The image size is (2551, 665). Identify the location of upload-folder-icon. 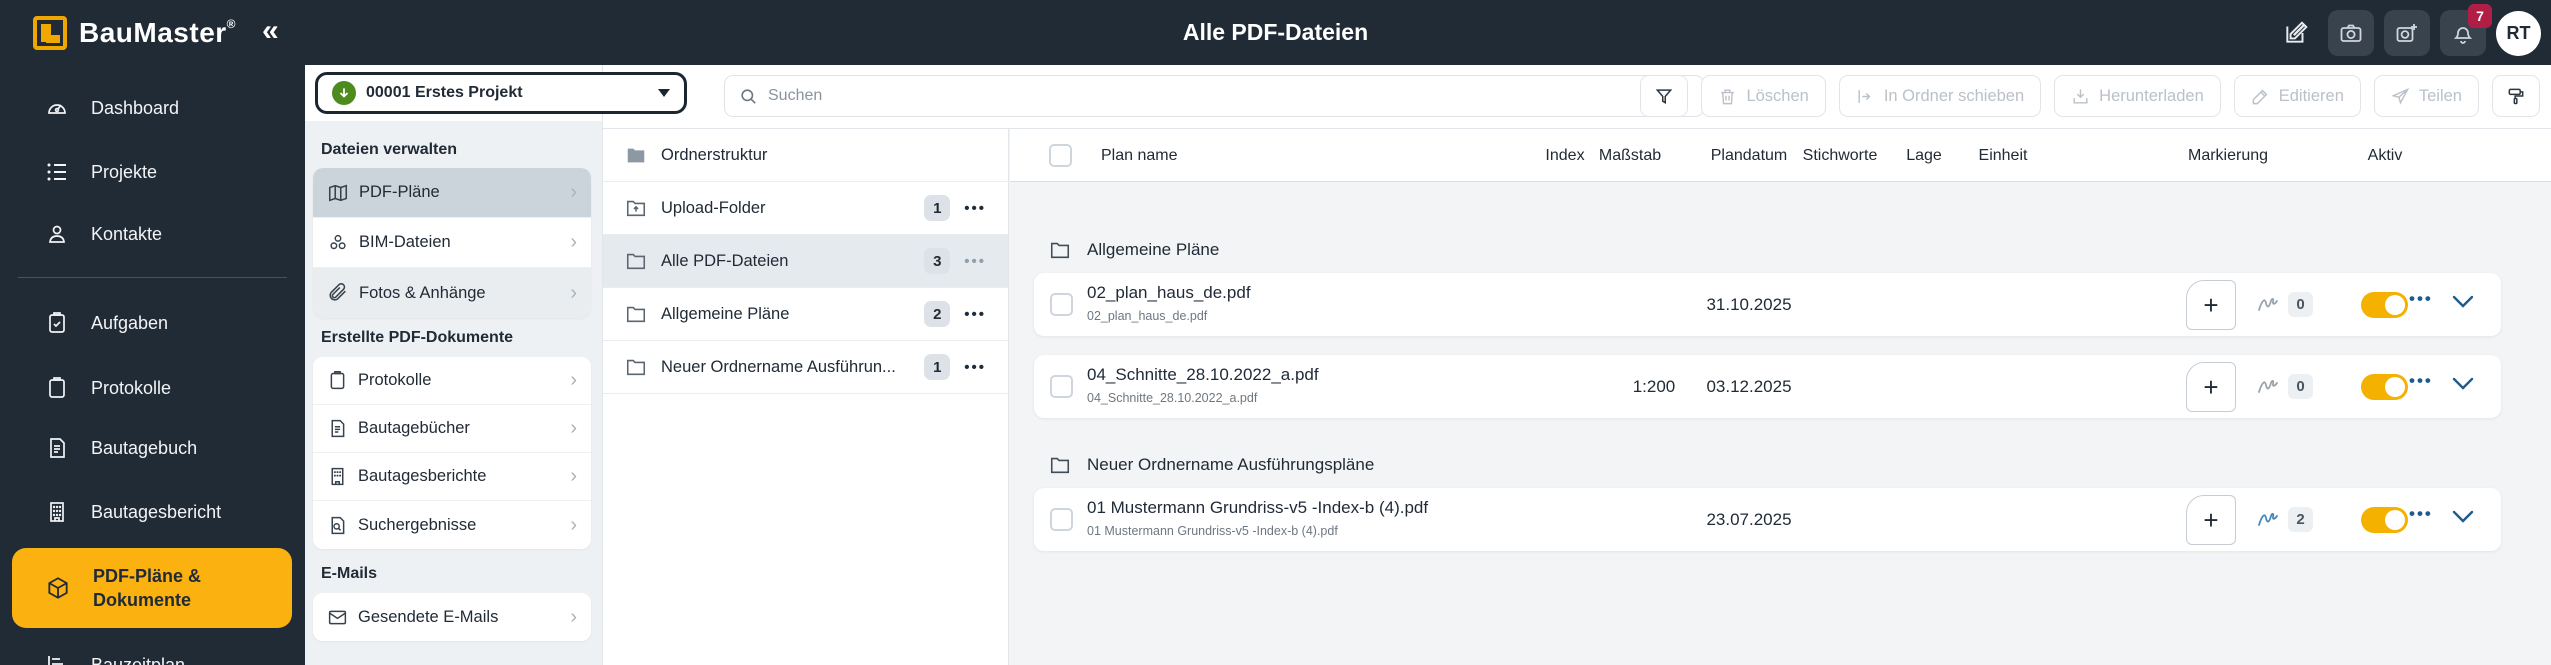
(636, 208).